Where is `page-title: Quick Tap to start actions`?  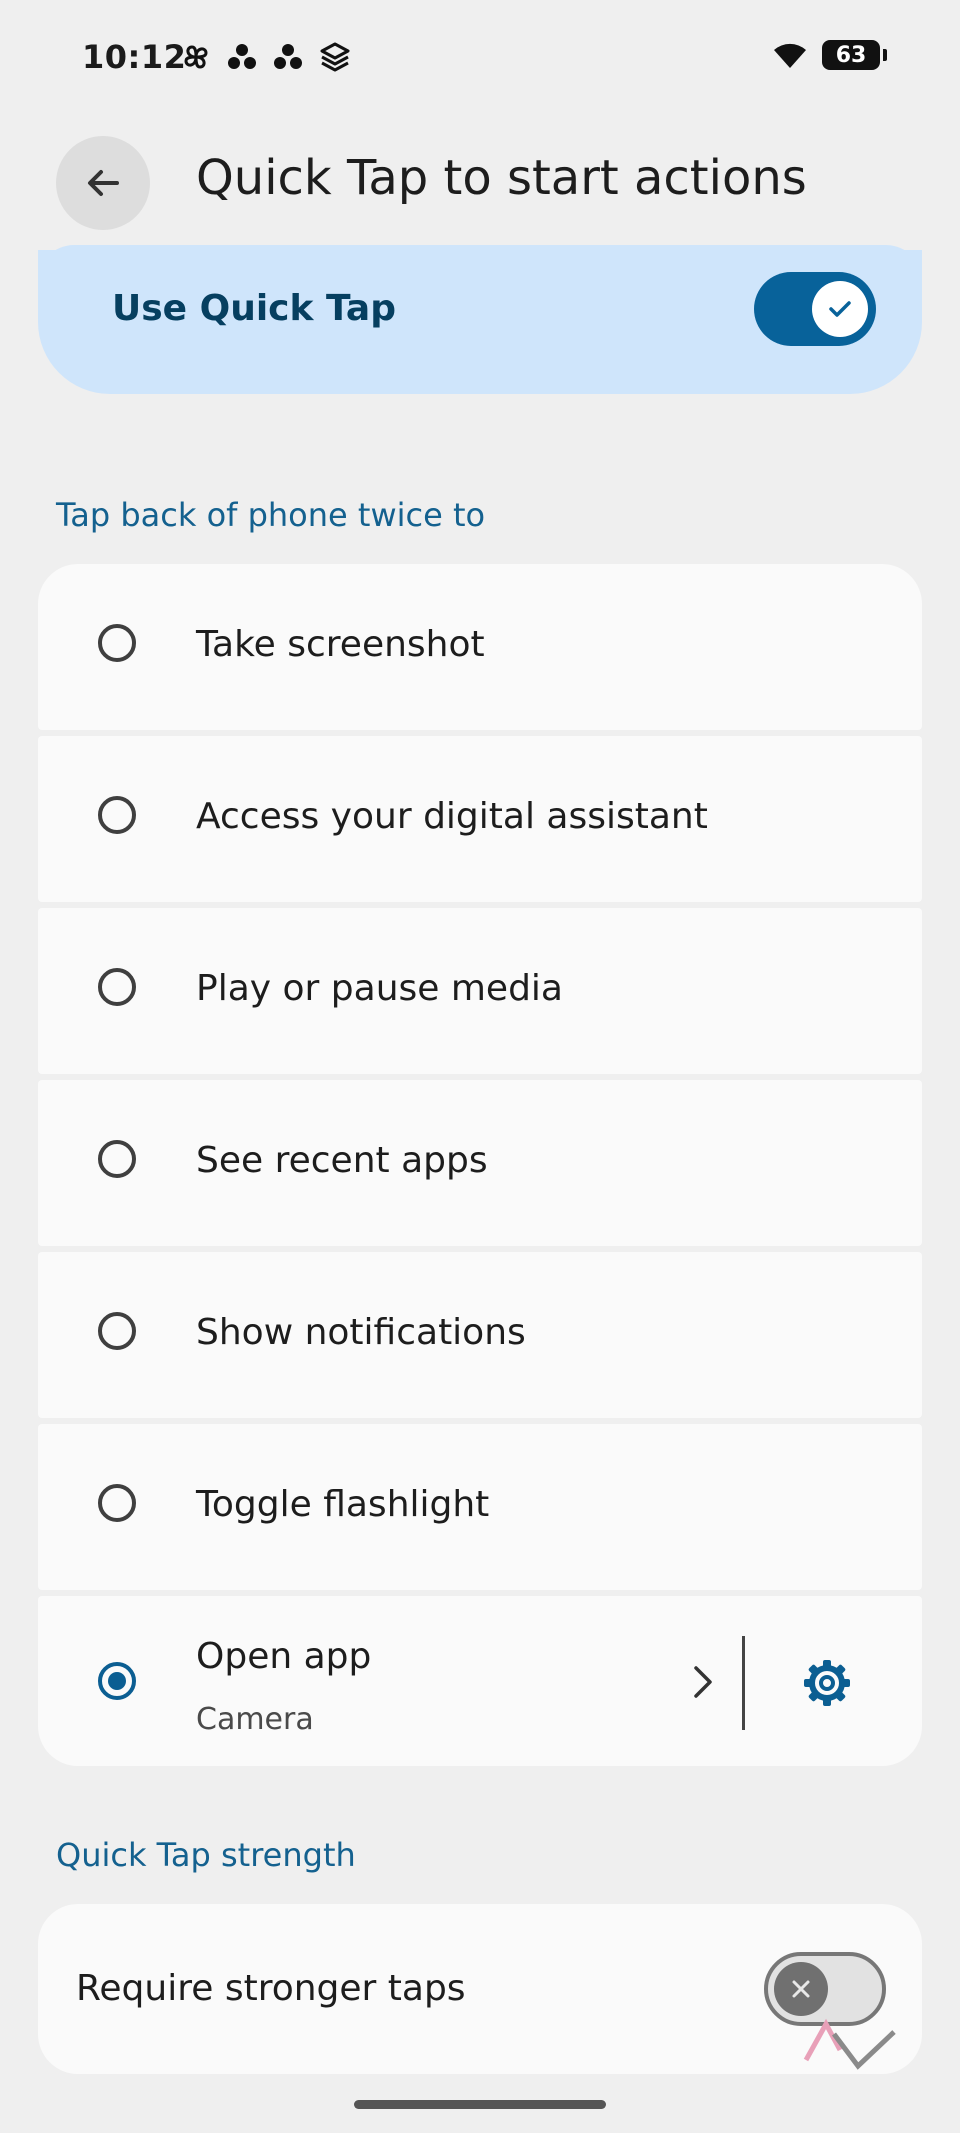
page-title: Quick Tap to start actions is located at coordinates (501, 178).